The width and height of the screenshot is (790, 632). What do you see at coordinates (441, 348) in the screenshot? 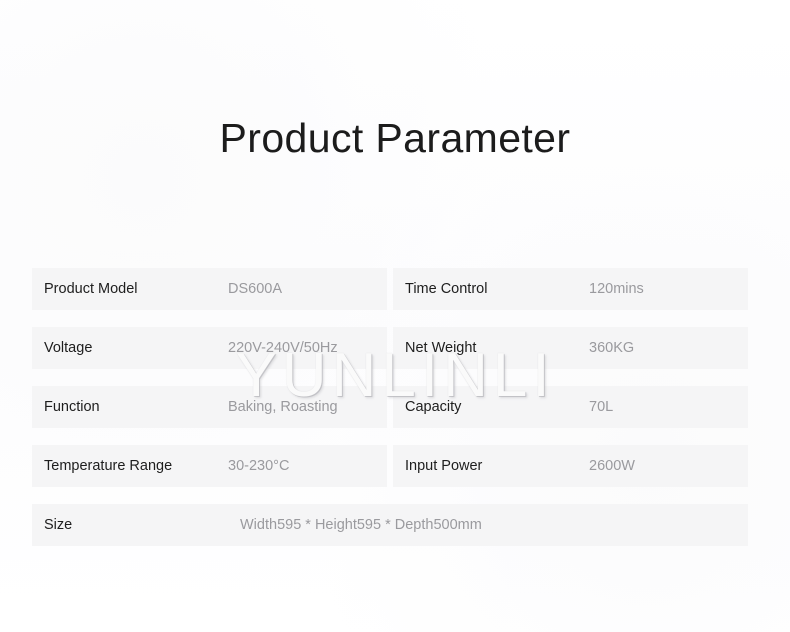
I see `parameter-label: Net Weight` at bounding box center [441, 348].